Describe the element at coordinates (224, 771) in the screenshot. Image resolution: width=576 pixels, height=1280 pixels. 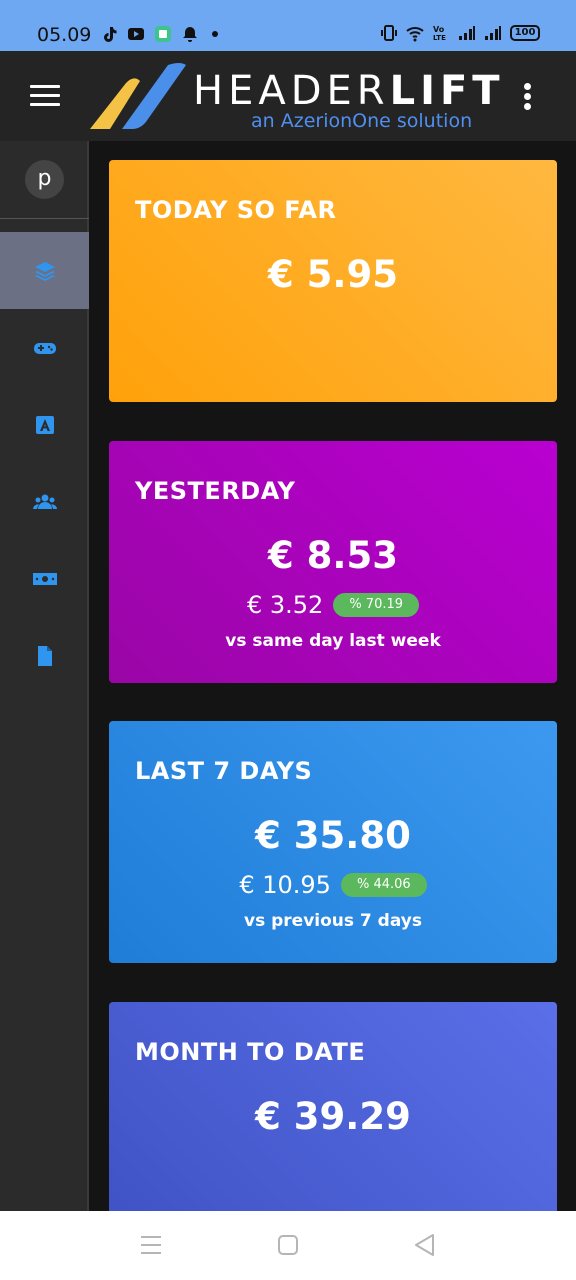
I see `card-title: LAST 7 DAYS` at that location.